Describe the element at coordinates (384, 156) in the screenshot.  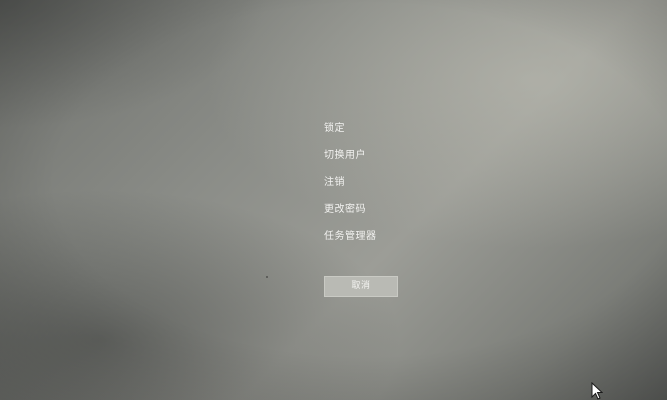
I see `menu-item-switch-user: 切换用户` at that location.